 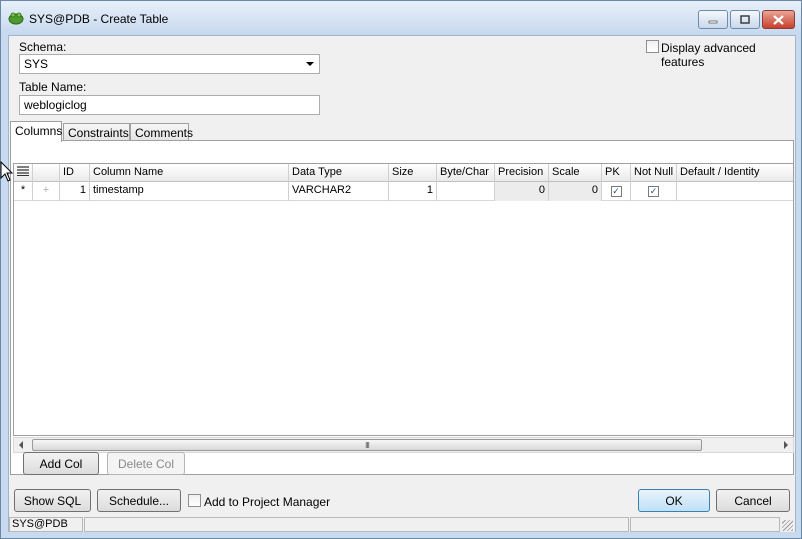 I want to click on maximize-button, so click(x=745, y=19).